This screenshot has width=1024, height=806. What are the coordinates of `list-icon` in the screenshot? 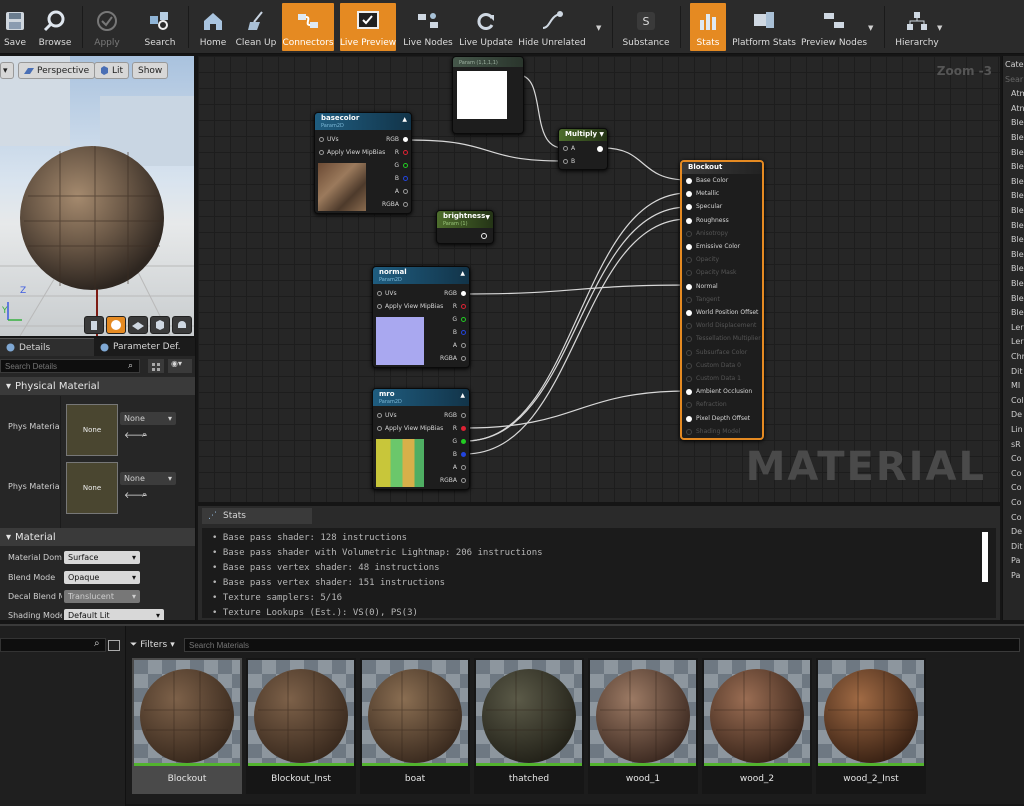 It's located at (114, 645).